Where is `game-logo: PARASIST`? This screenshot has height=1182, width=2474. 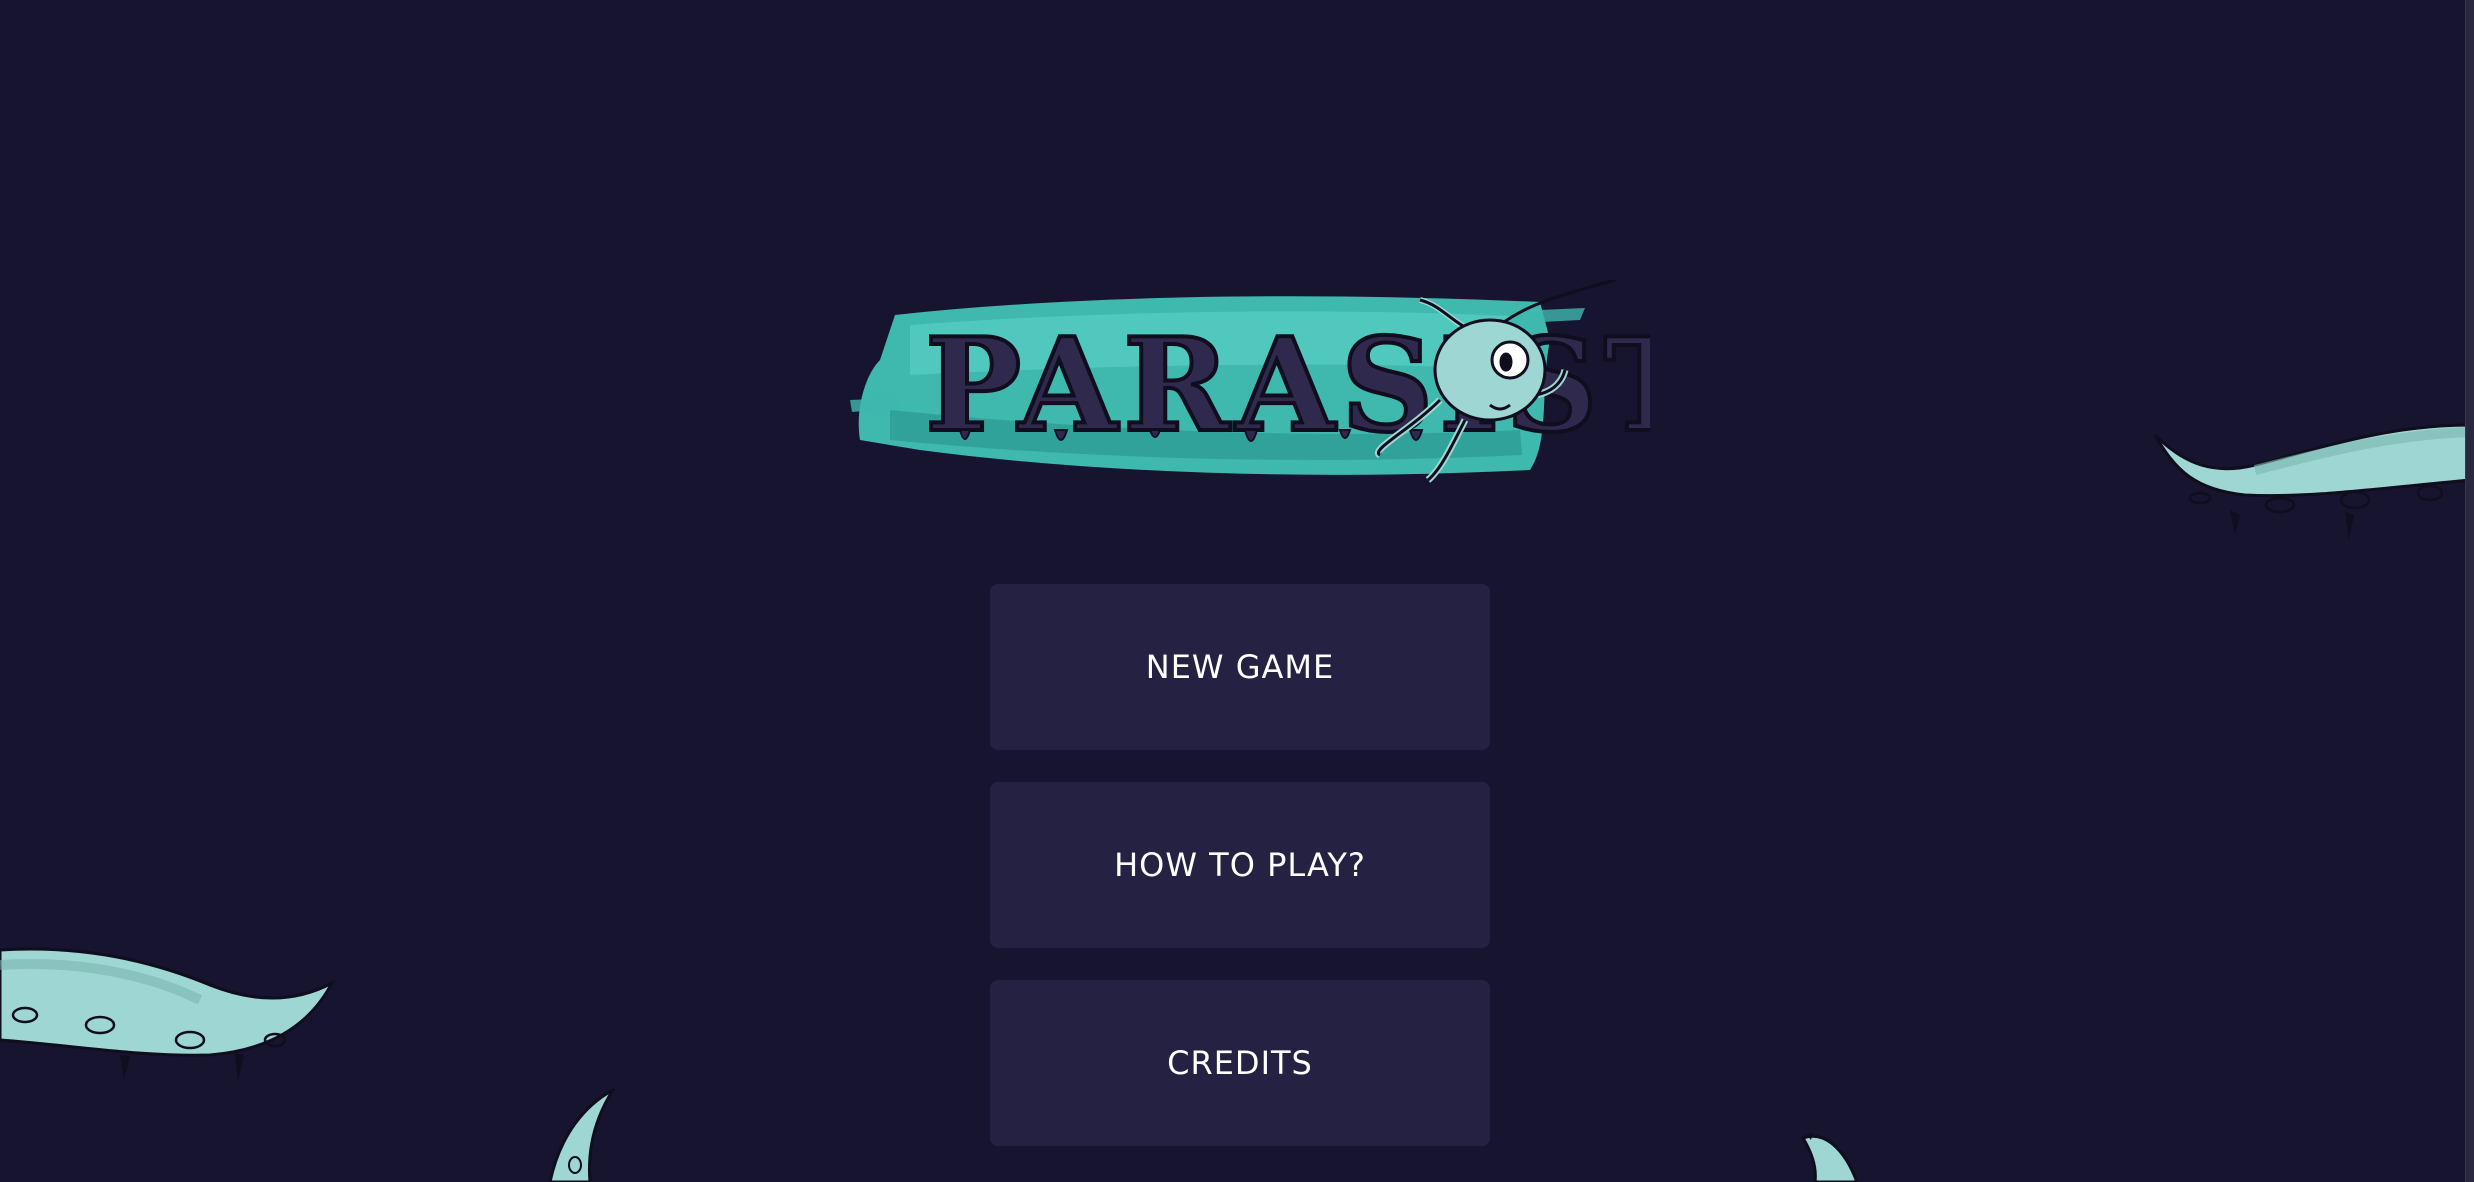
game-logo: PARASIST is located at coordinates (1275, 386).